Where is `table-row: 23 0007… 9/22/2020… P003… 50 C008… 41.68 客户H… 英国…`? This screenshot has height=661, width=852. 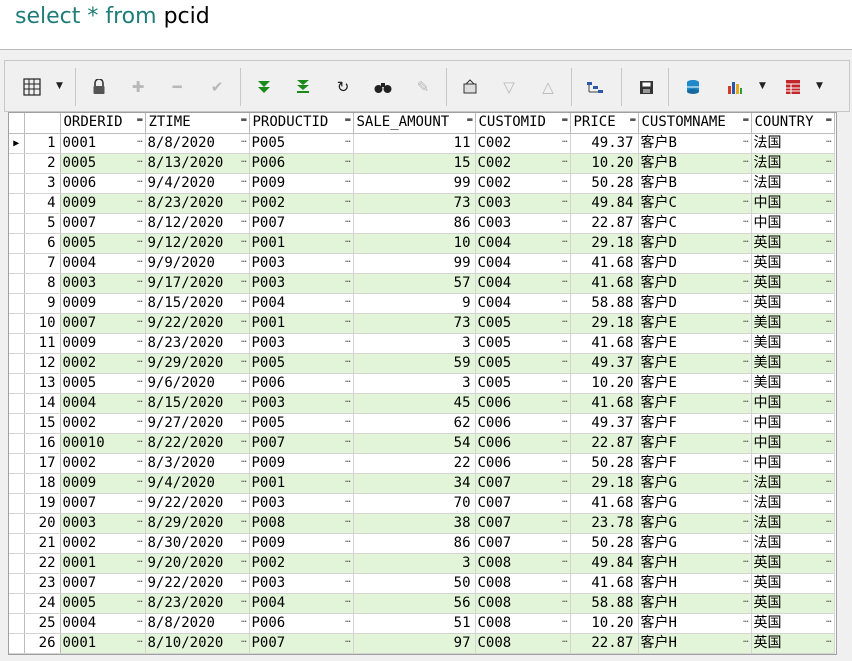 table-row: 23 0007… 9/22/2020… P003… 50 C008… 41.68 客户H… 英国… is located at coordinates (422, 583).